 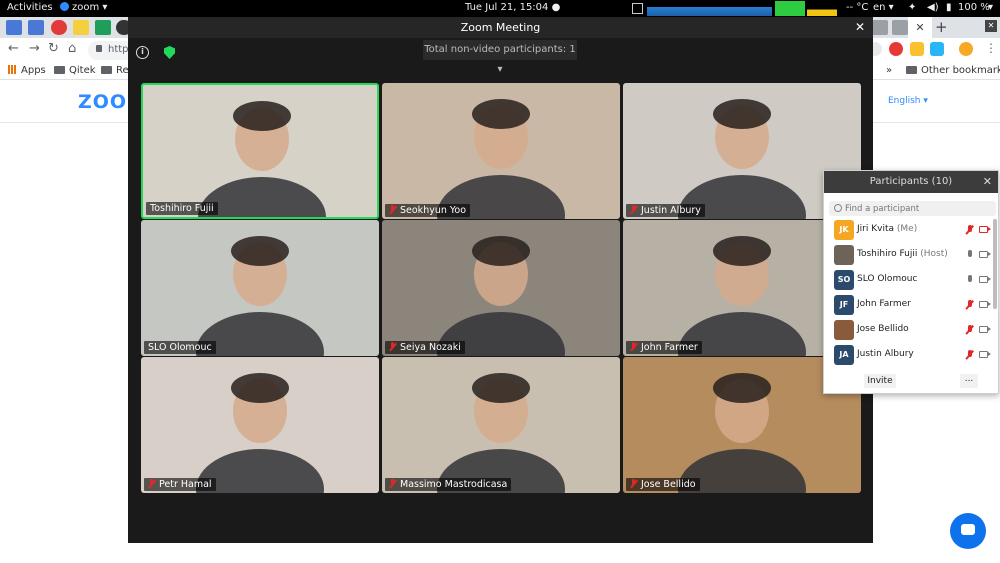 What do you see at coordinates (908, 255) in the screenshot?
I see `participant-row: Toshihiro Fujii (Host)` at bounding box center [908, 255].